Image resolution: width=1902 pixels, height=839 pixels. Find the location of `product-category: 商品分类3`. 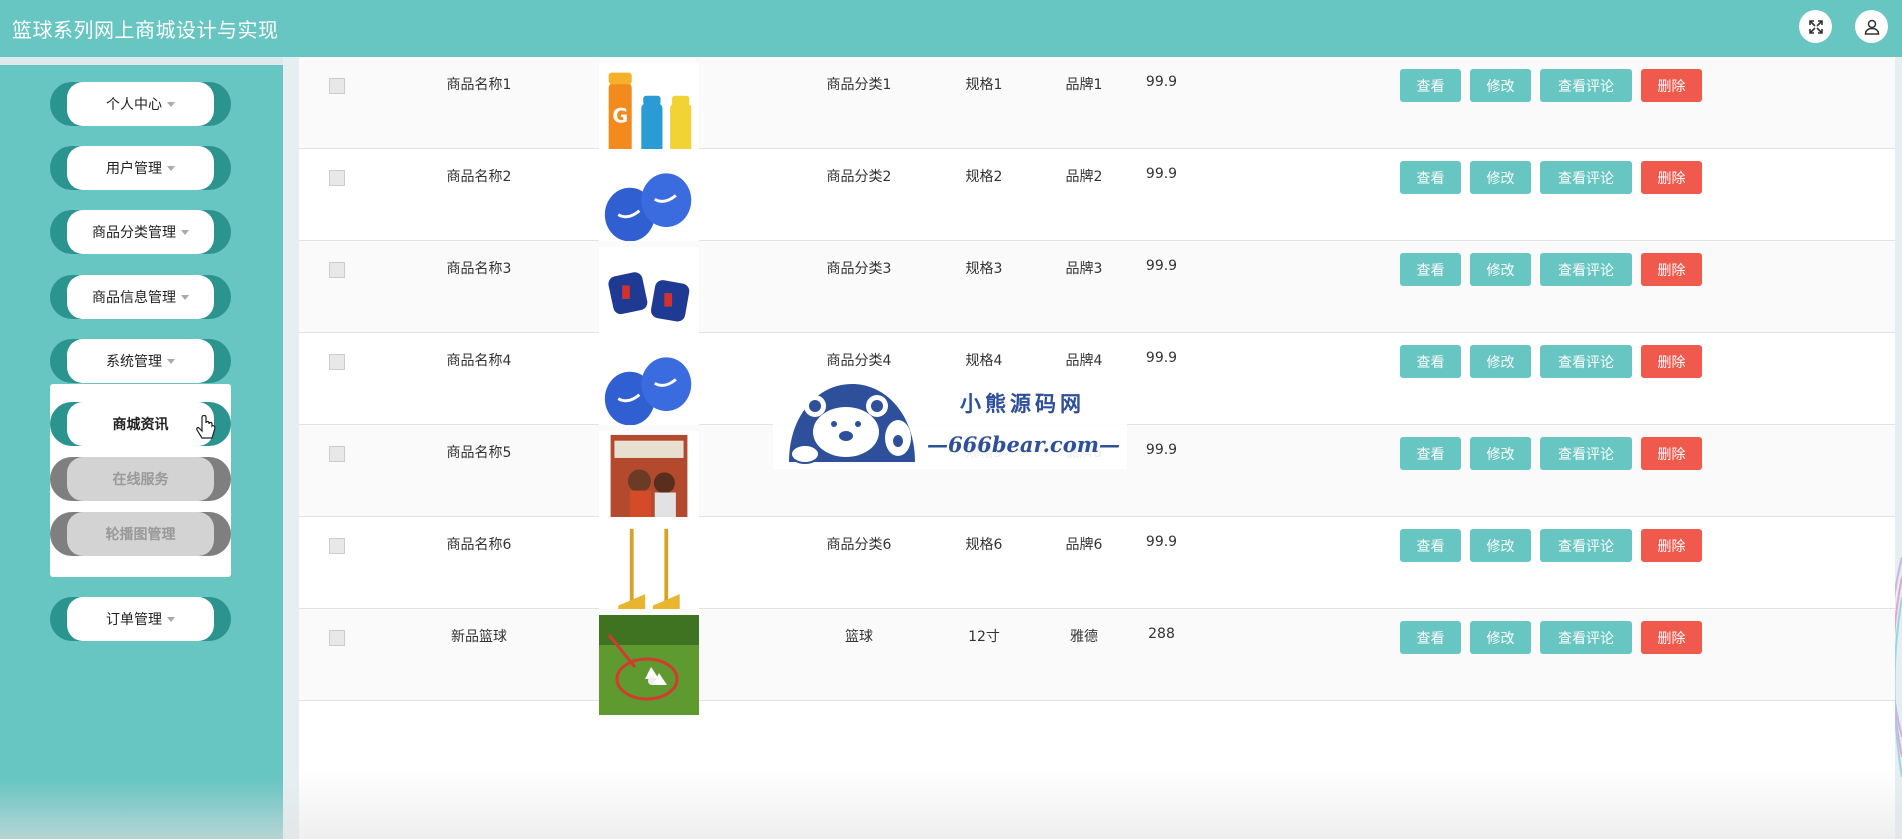

product-category: 商品分类3 is located at coordinates (859, 269).